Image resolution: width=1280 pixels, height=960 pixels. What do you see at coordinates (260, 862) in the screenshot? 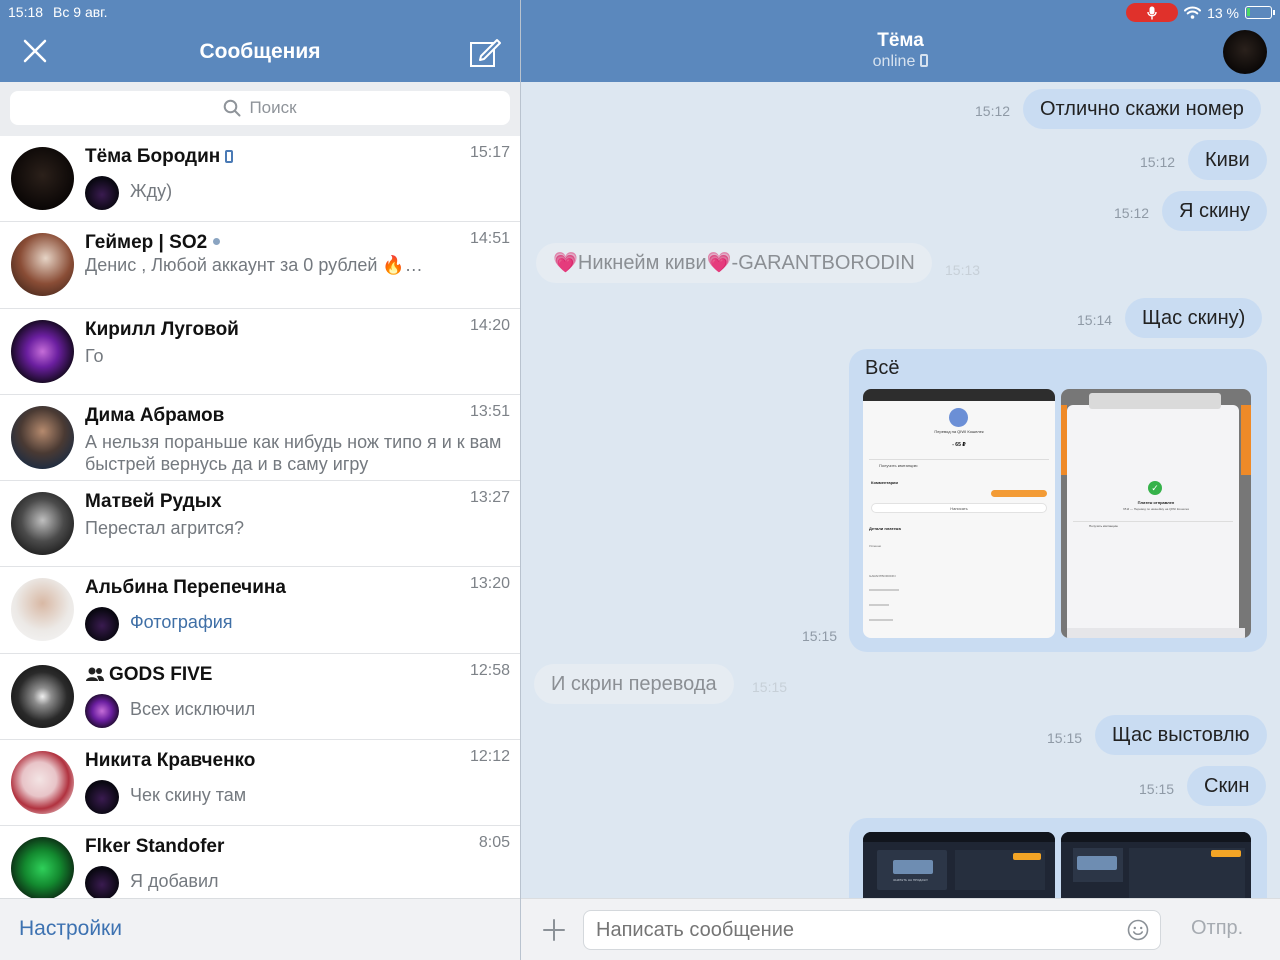
I see `chat-row-flker-standofer: Flker Standofer 8:05 Я добавил` at bounding box center [260, 862].